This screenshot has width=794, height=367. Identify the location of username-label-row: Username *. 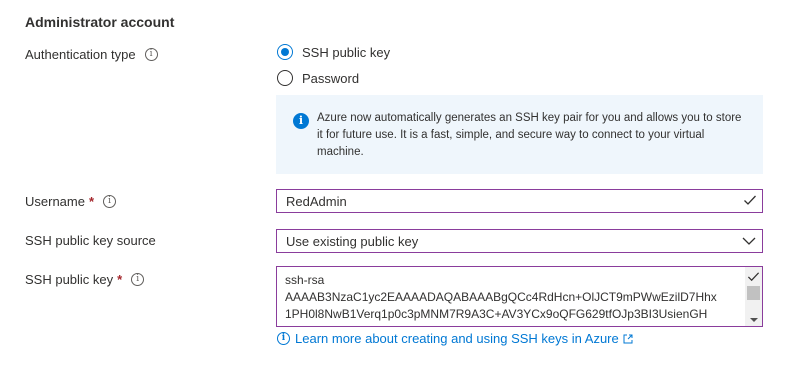
(71, 201).